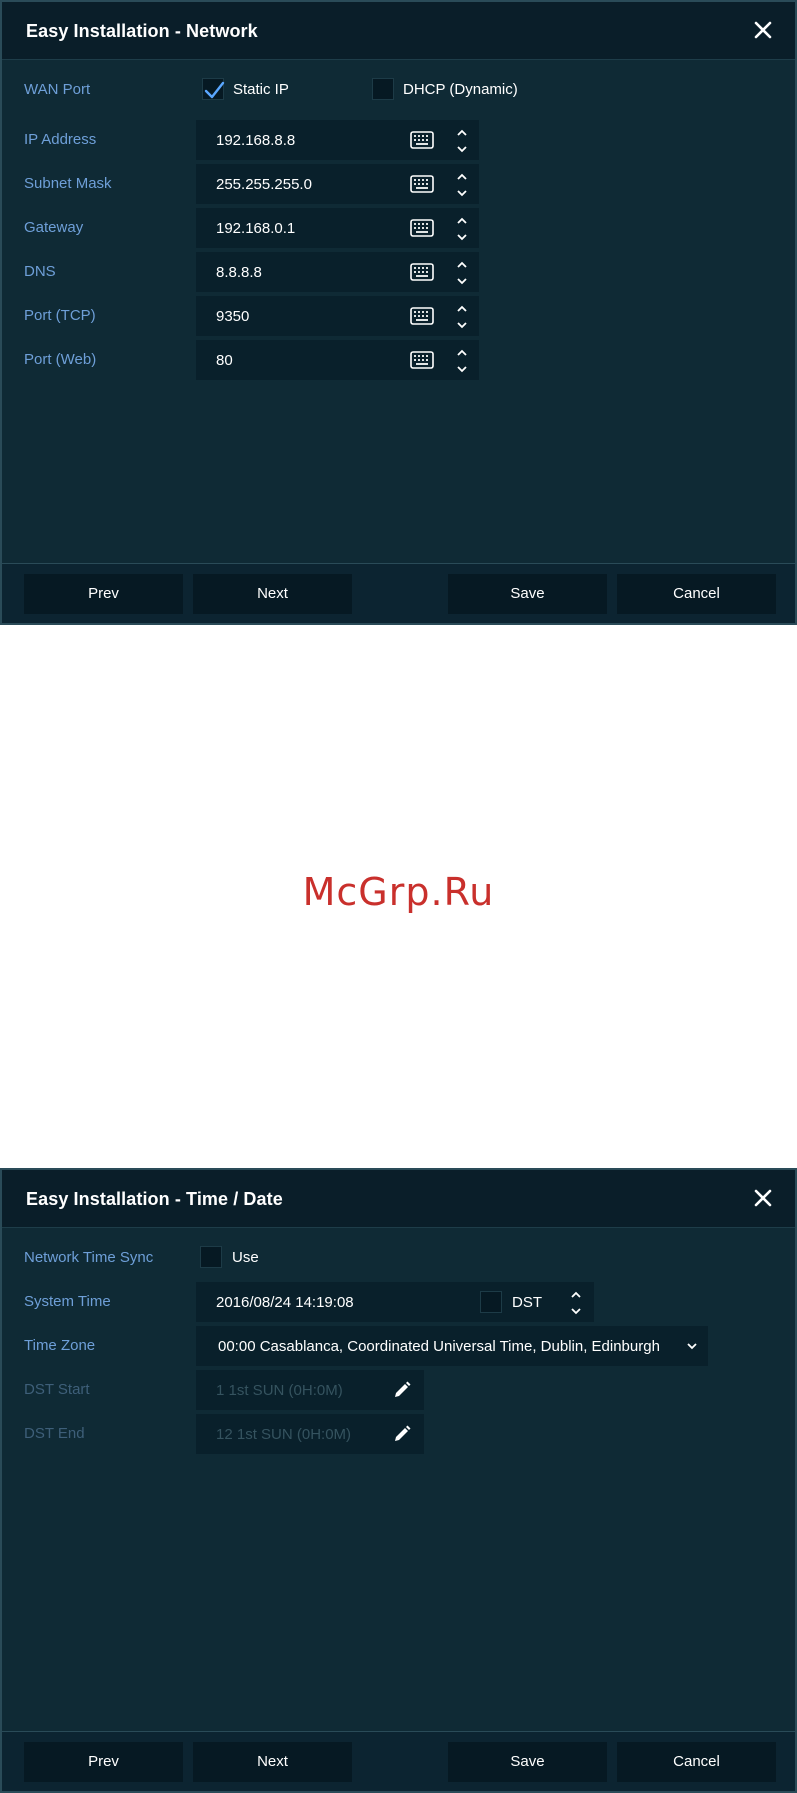 The width and height of the screenshot is (797, 1793). Describe the element at coordinates (285, 1302) in the screenshot. I see `system-time-value: 2016/08/24 14:19:08` at that location.